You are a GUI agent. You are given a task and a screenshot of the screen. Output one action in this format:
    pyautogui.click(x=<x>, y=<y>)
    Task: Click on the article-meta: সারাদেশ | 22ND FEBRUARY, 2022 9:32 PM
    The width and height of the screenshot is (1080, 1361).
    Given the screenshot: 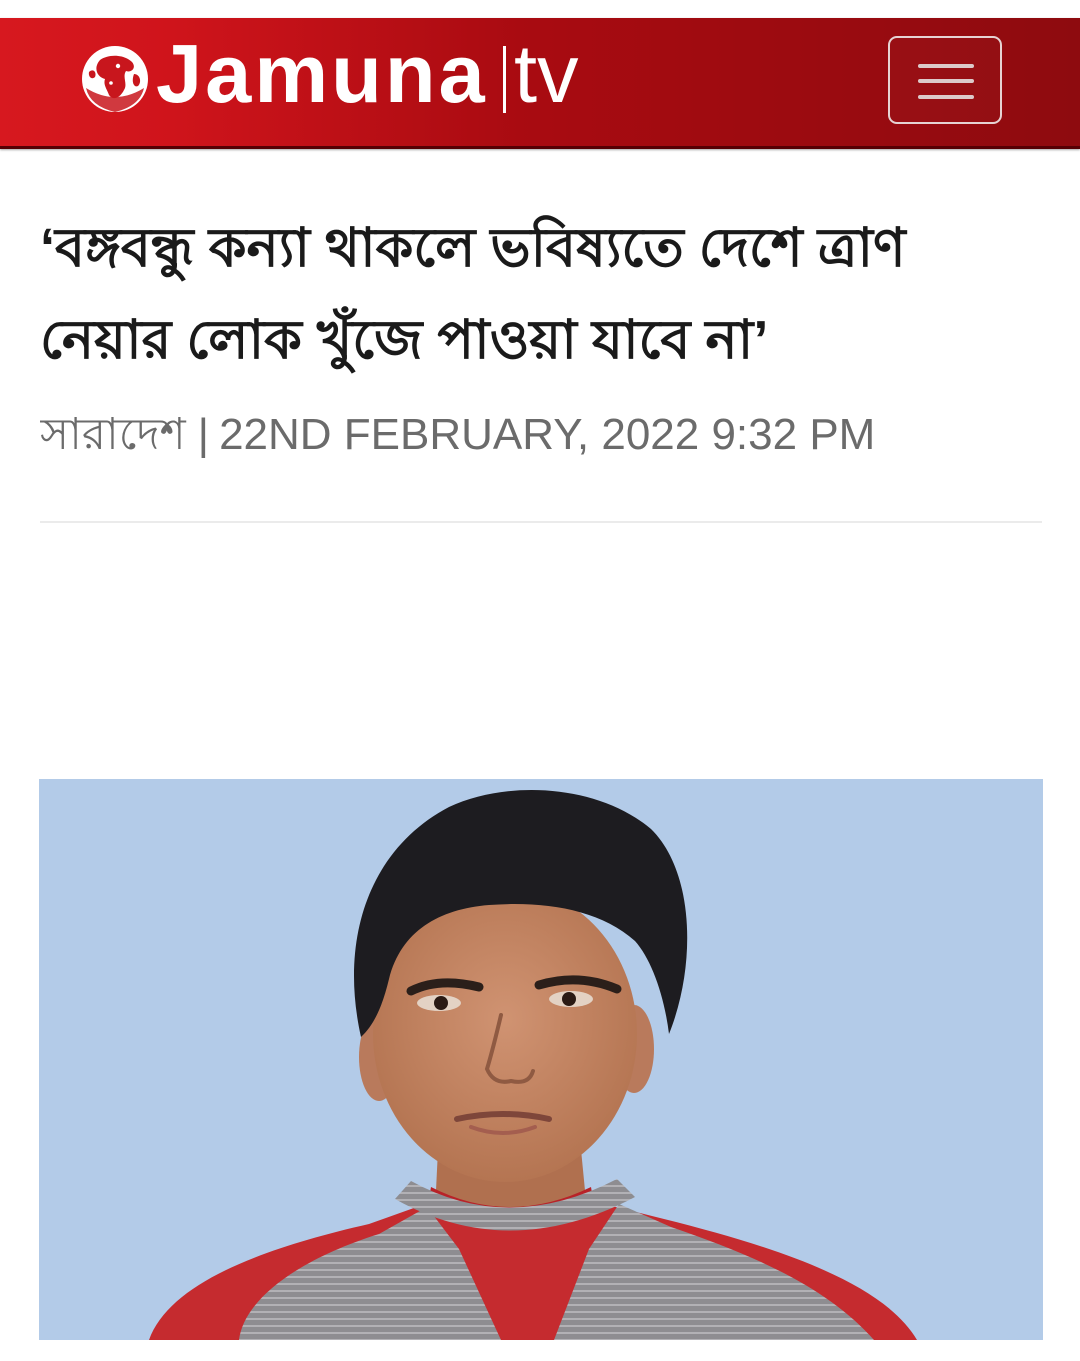 What is the action you would take?
    pyautogui.click(x=550, y=435)
    